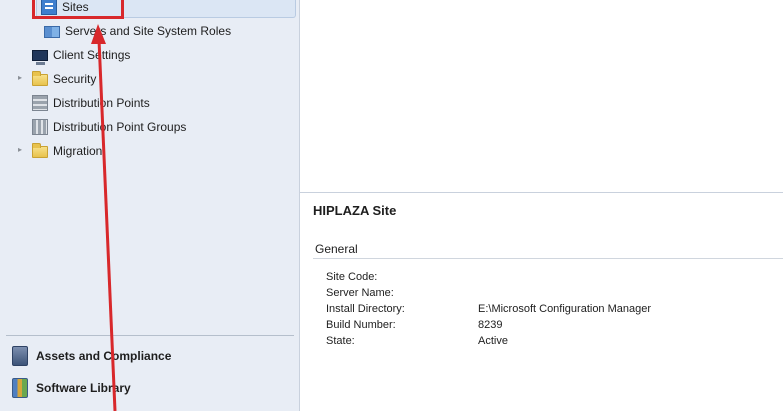 The height and width of the screenshot is (411, 783). What do you see at coordinates (546, 279) in the screenshot?
I see `property-row: Site Code:` at bounding box center [546, 279].